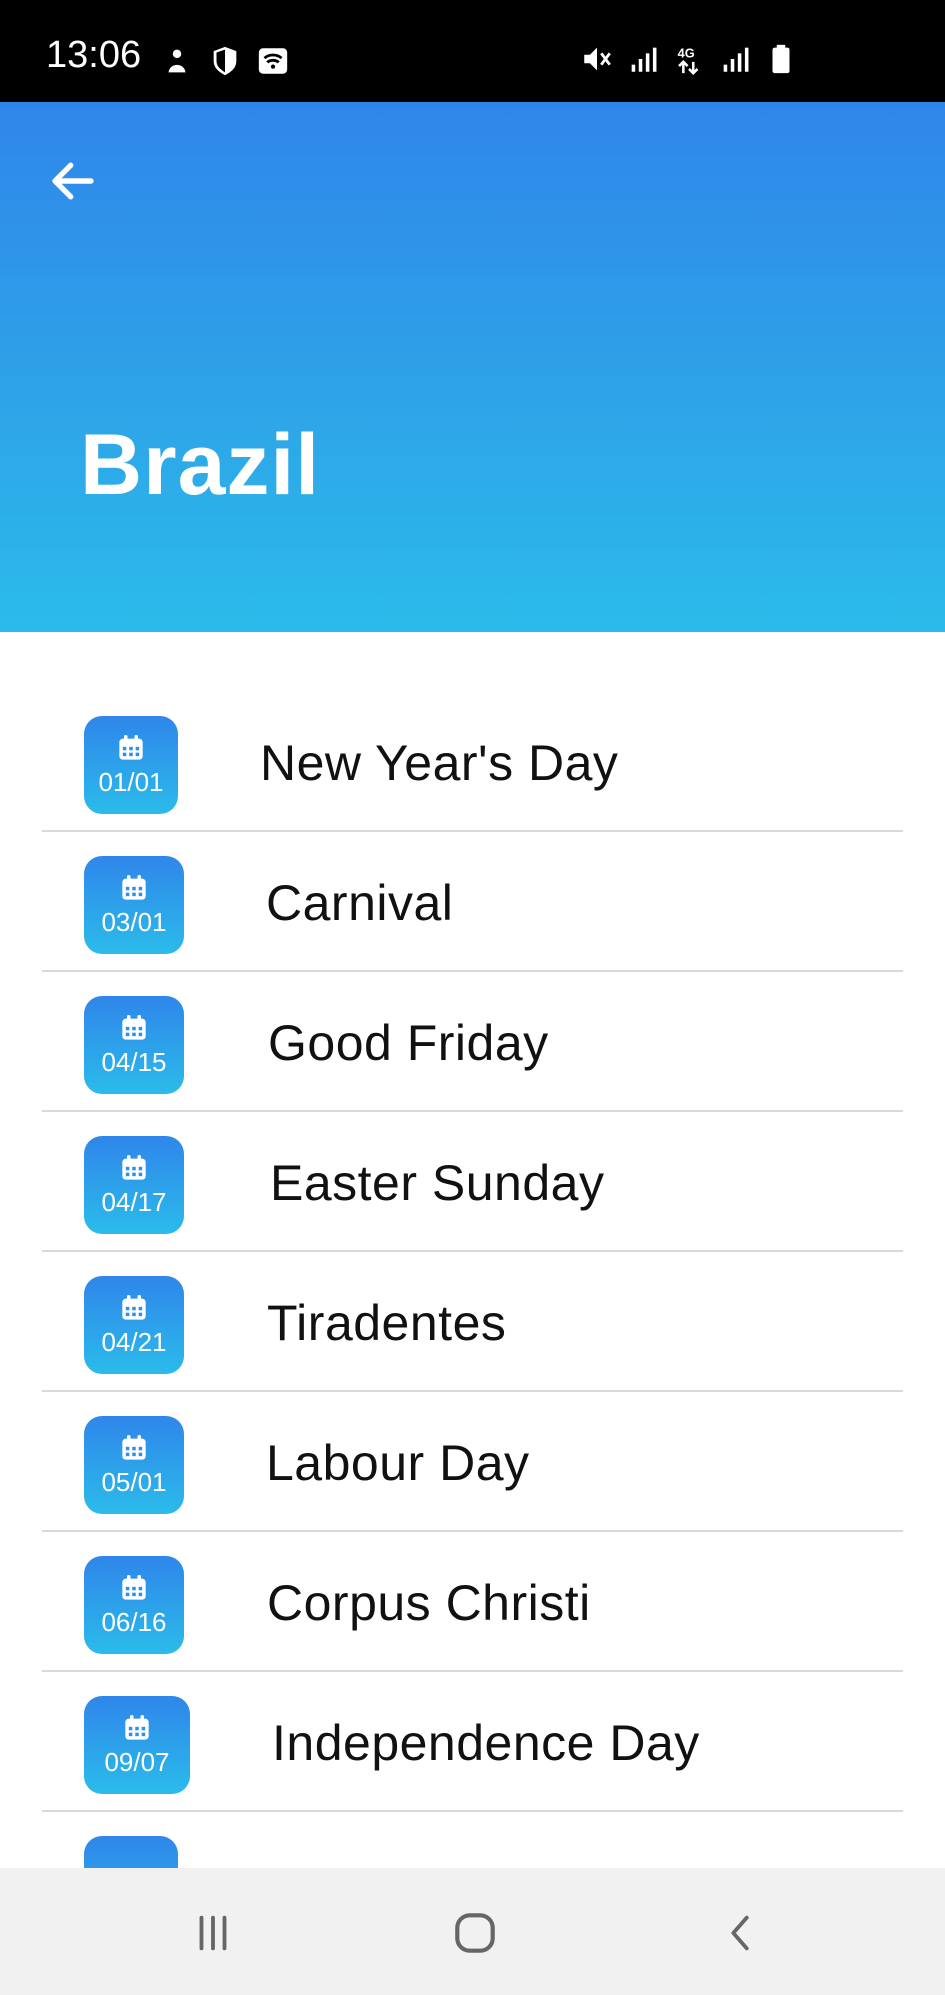 The image size is (945, 1995). What do you see at coordinates (486, 1743) in the screenshot?
I see `holiday-name: Independence Day` at bounding box center [486, 1743].